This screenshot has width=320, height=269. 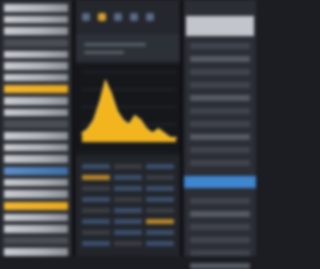 I want to click on chart-icon, so click(x=86, y=17).